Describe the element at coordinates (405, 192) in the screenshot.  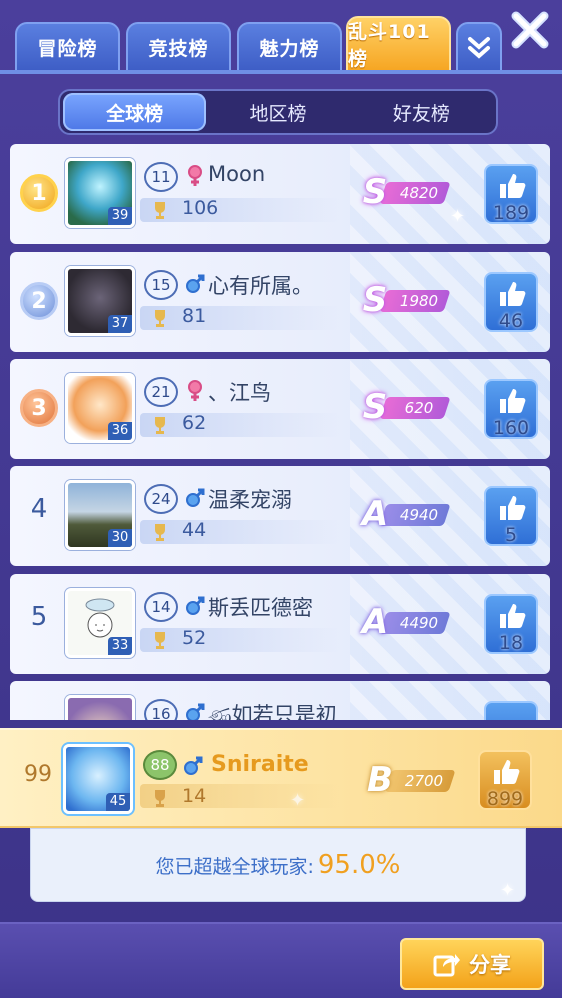
I see `grade-badge: S 4820` at that location.